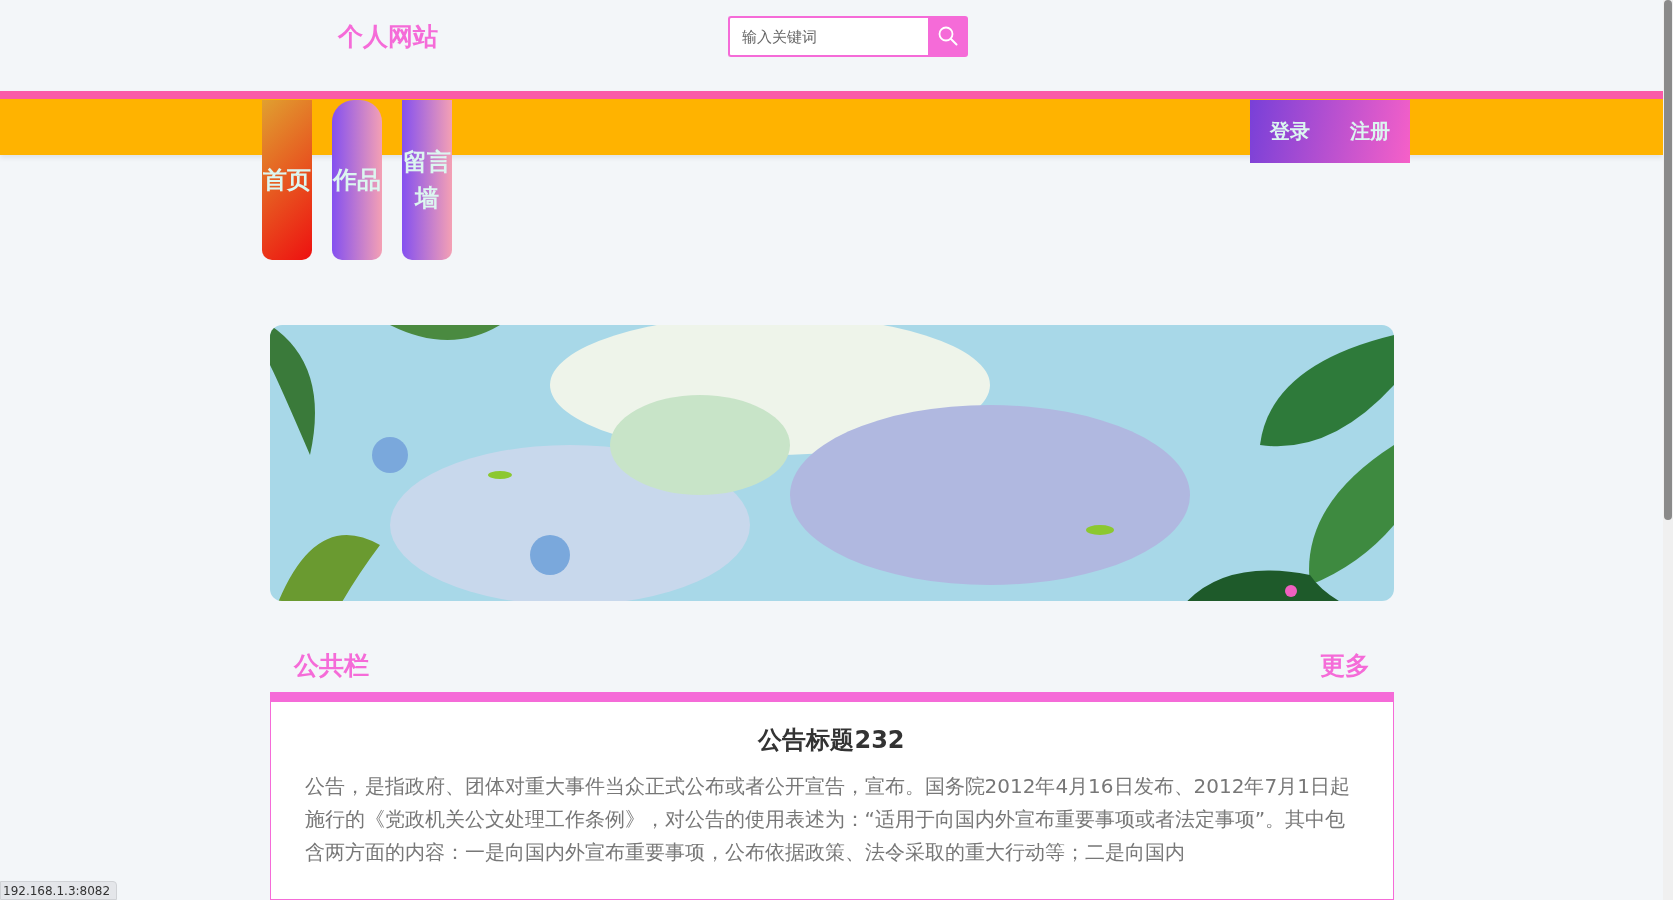  I want to click on section-title: 公共栏, so click(331, 666).